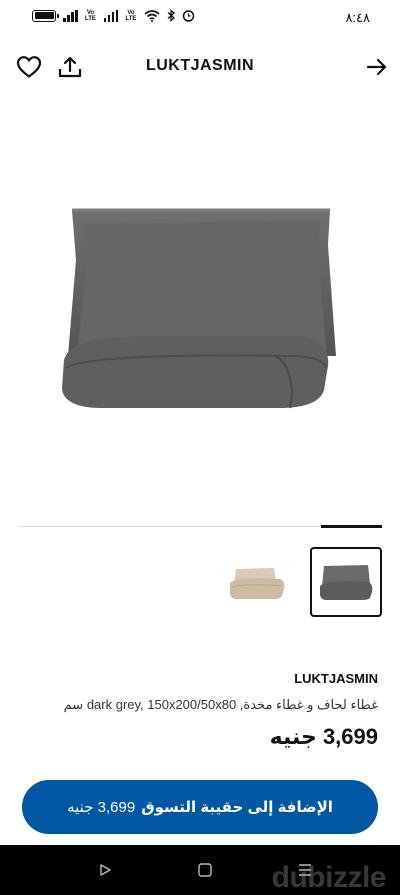 This screenshot has width=400, height=895. I want to click on product-price: 3,699 جنيه, so click(323, 736).